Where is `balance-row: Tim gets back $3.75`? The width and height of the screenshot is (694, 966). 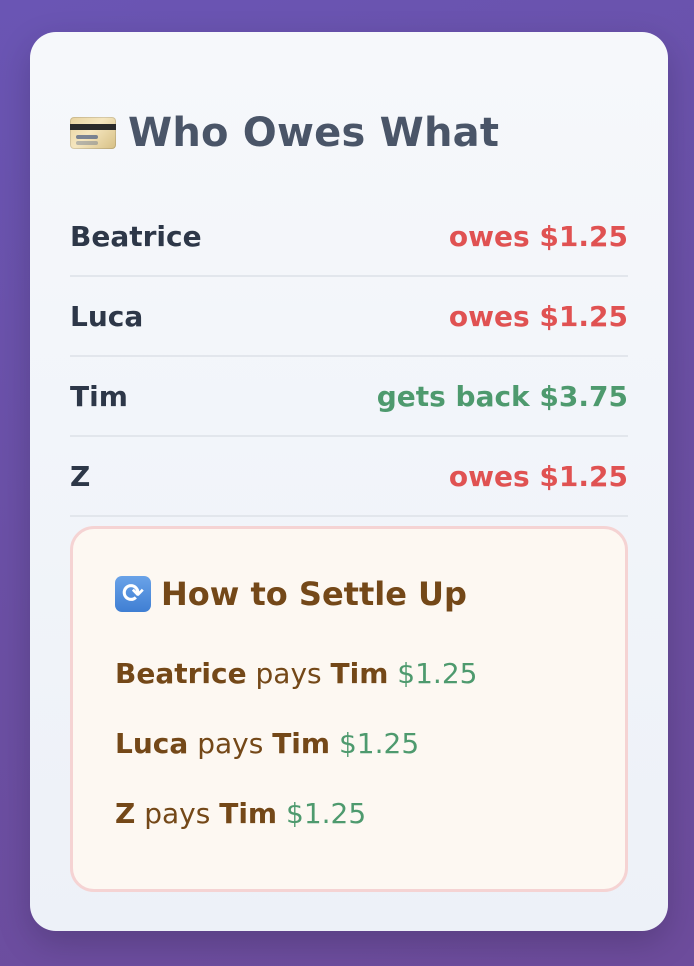 balance-row: Tim gets back $3.75 is located at coordinates (349, 397).